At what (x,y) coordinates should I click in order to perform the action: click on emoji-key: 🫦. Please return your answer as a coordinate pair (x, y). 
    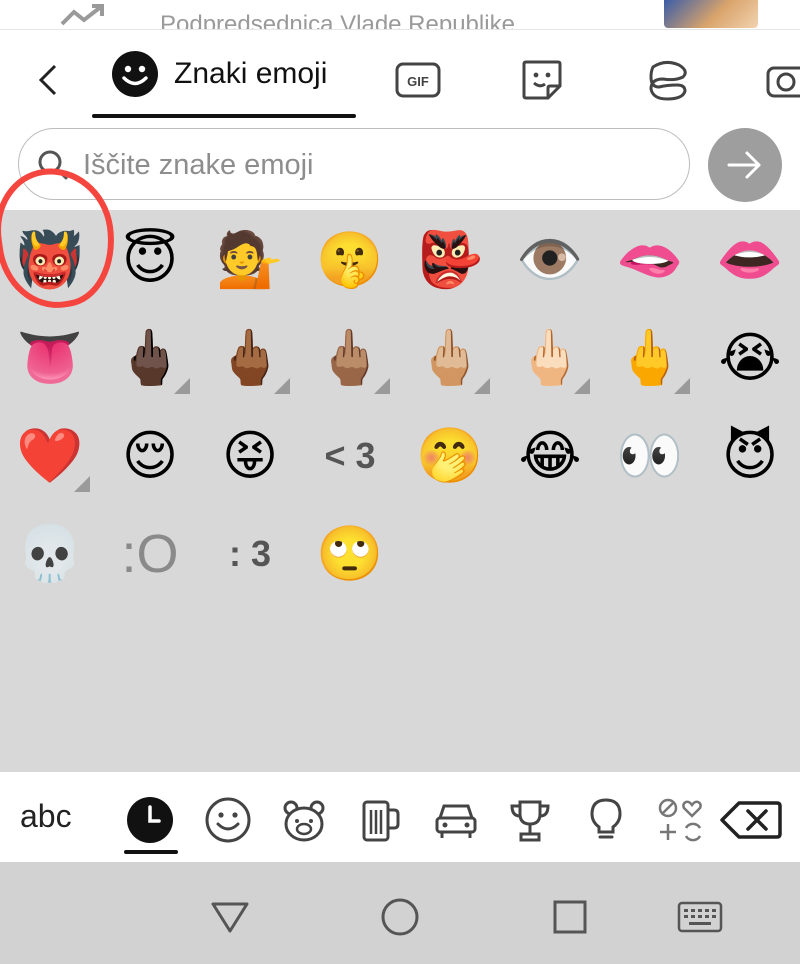
    Looking at the image, I should click on (650, 260).